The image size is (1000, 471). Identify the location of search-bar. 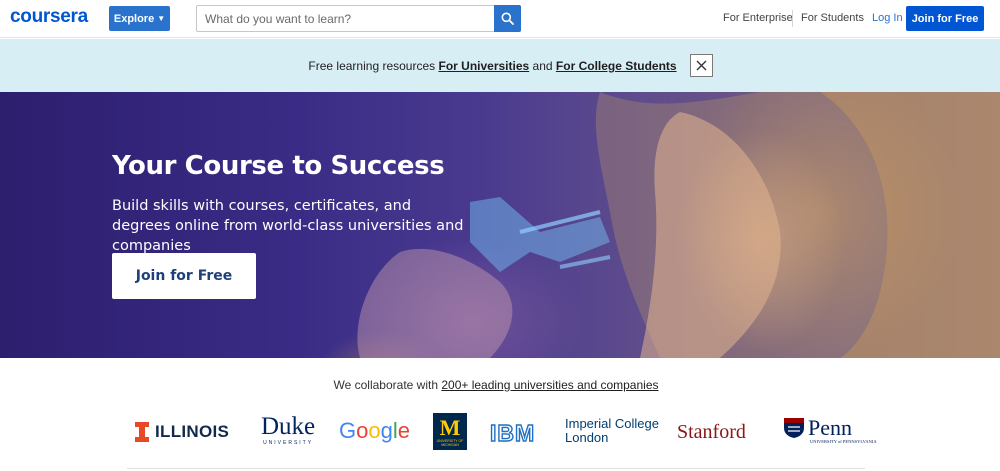
(358, 18).